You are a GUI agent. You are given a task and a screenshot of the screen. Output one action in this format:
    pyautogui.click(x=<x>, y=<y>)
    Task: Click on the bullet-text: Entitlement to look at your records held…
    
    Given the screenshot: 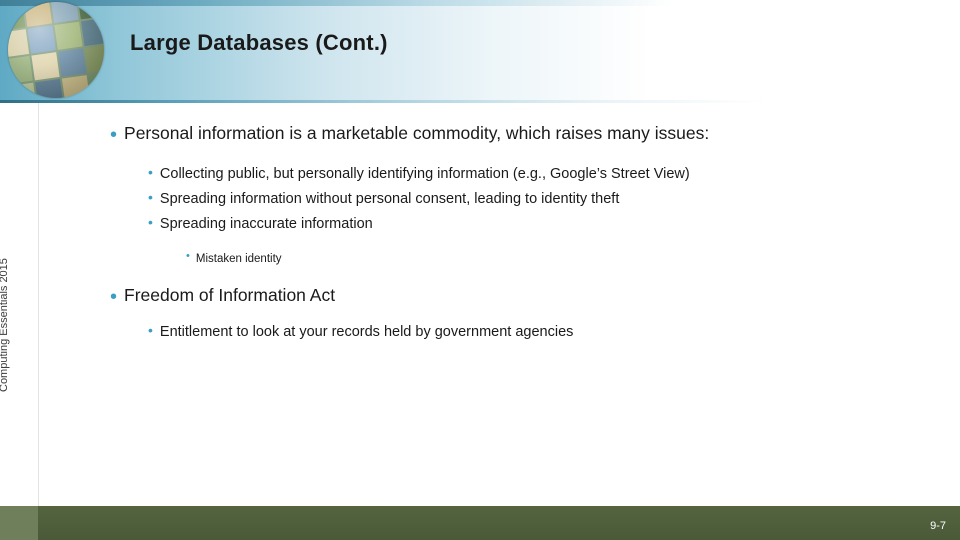 What is the action you would take?
    pyautogui.click(x=366, y=332)
    